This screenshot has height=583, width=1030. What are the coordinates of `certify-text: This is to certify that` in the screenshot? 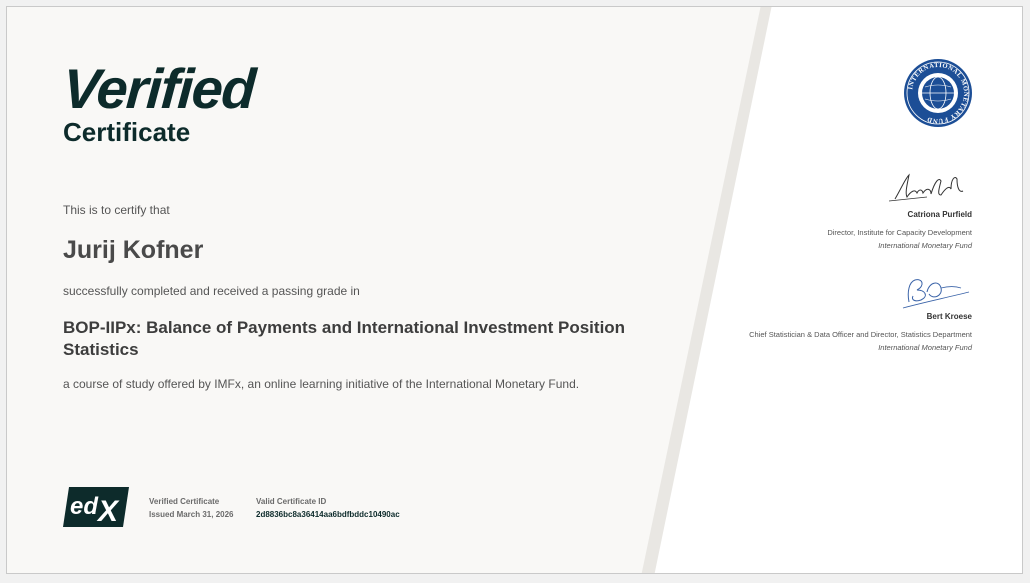 It's located at (116, 210).